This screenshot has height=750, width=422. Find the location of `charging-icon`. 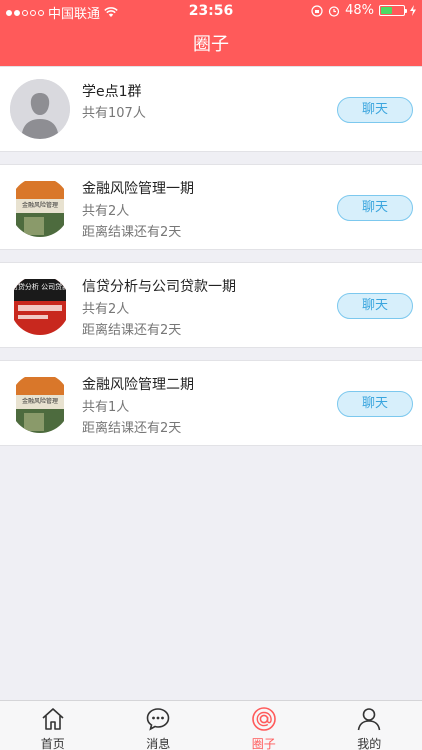

charging-icon is located at coordinates (413, 10).